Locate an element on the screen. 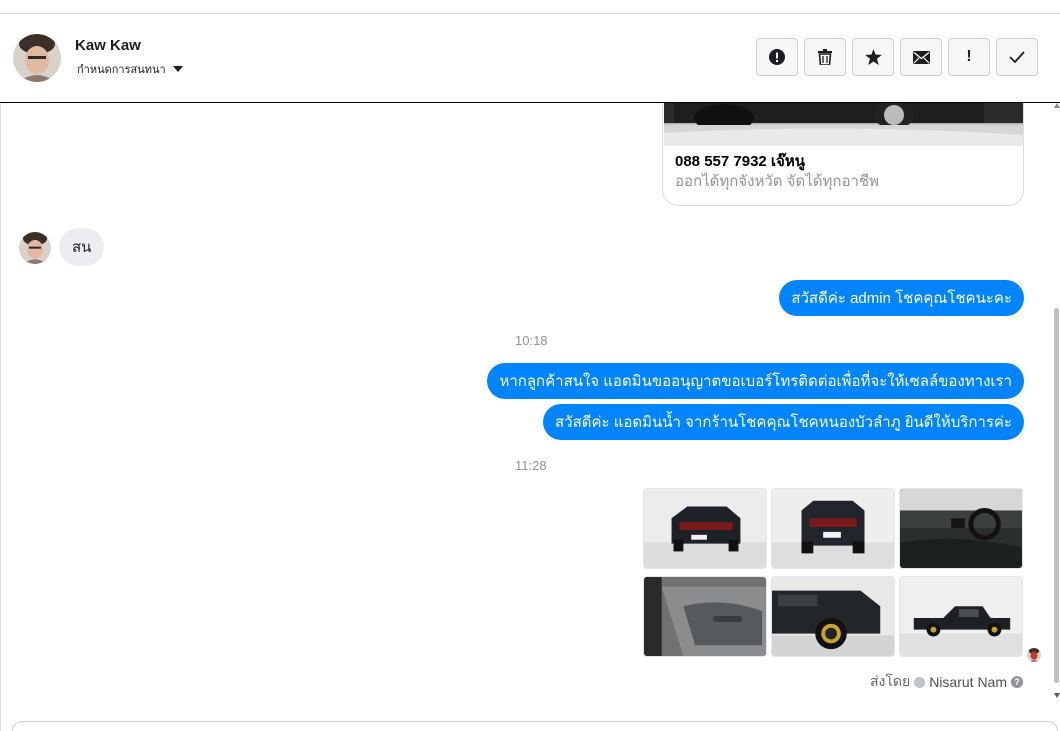  message-timestamp: 10:18 is located at coordinates (531, 340).